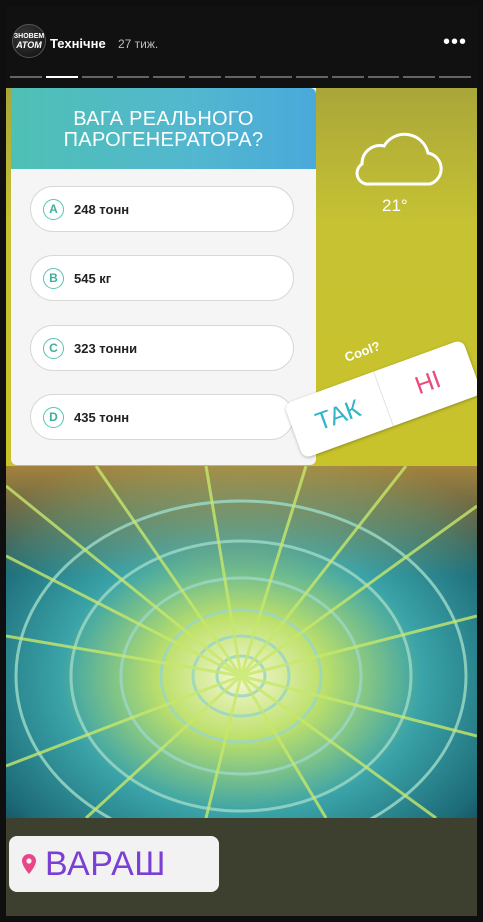 This screenshot has height=922, width=483. What do you see at coordinates (53, 417) in the screenshot?
I see `option-letter: D` at bounding box center [53, 417].